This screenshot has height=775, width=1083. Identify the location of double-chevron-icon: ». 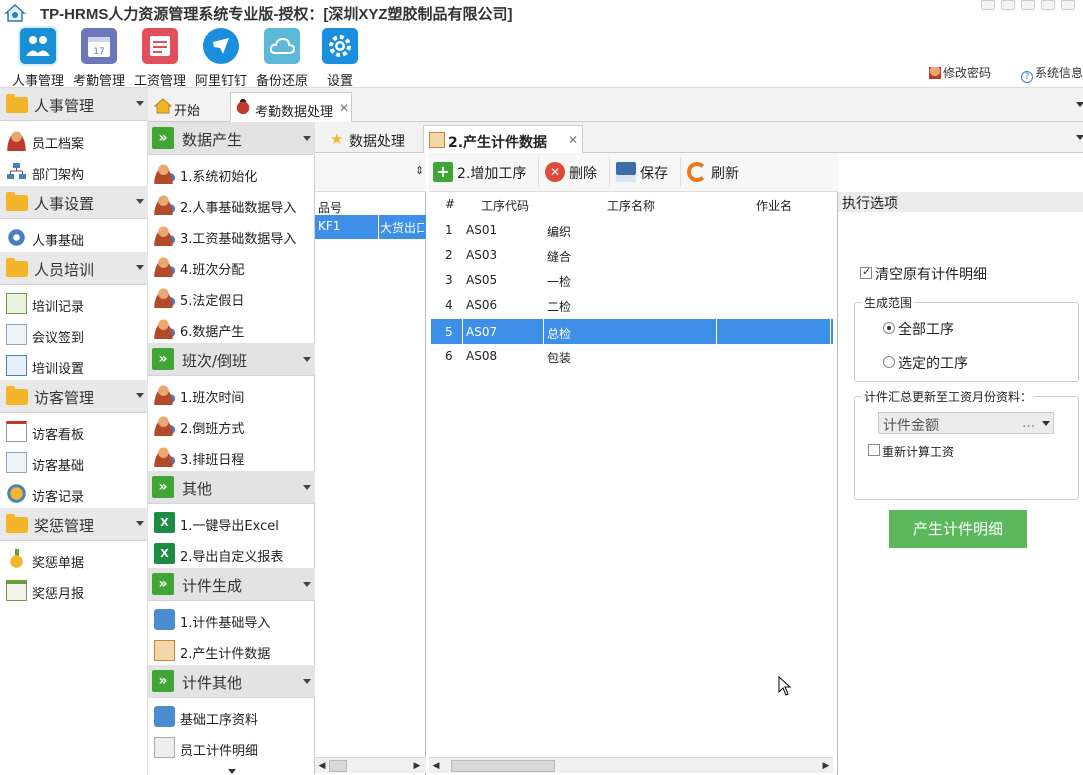
(163, 584).